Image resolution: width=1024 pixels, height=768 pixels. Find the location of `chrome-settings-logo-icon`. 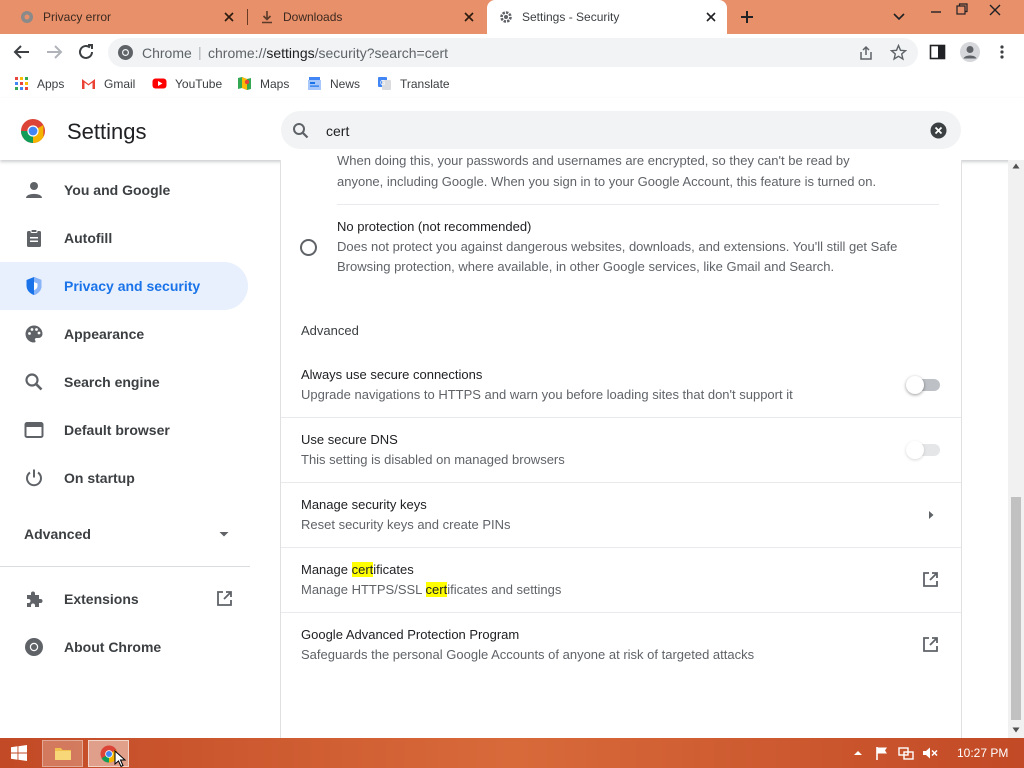

chrome-settings-logo-icon is located at coordinates (32, 131).